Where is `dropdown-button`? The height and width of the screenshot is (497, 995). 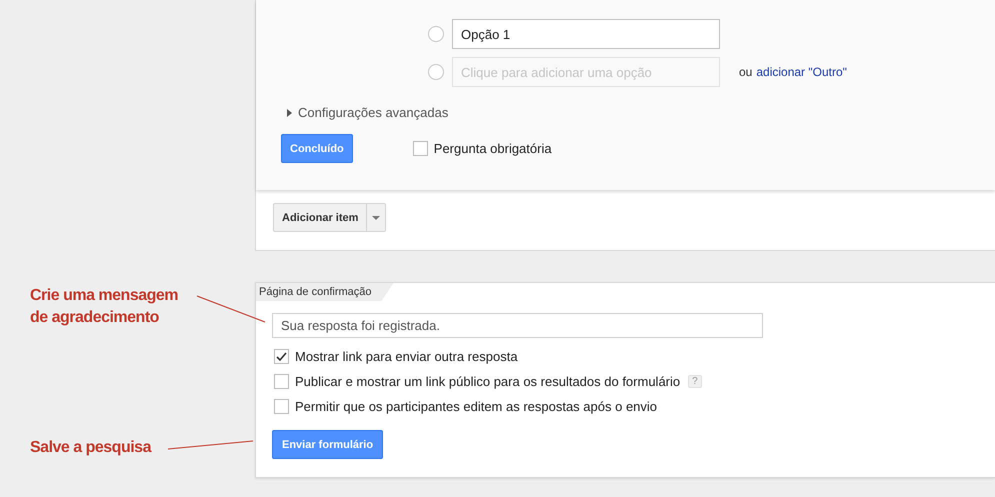
dropdown-button is located at coordinates (376, 217).